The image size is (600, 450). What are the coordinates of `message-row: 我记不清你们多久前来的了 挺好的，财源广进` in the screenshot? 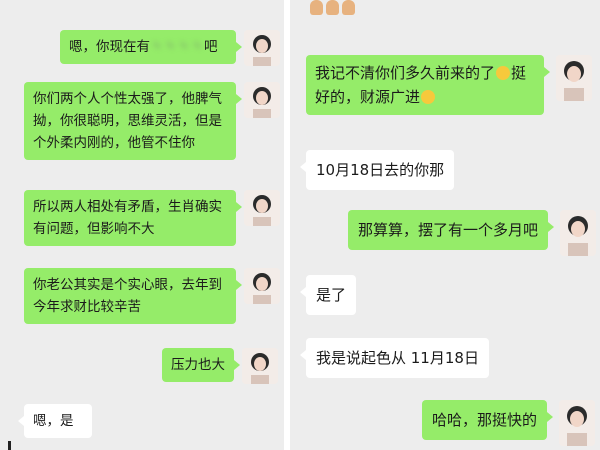 It's located at (449, 85).